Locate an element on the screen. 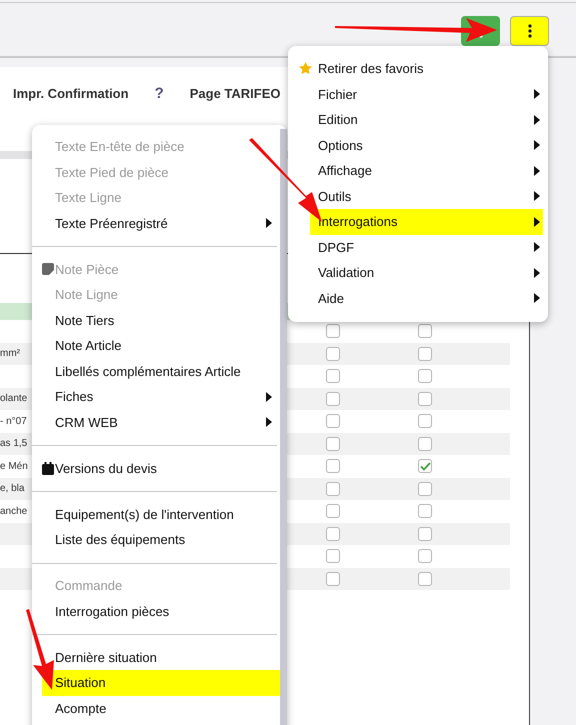 The image size is (576, 725). table-cell: olante is located at coordinates (14, 398).